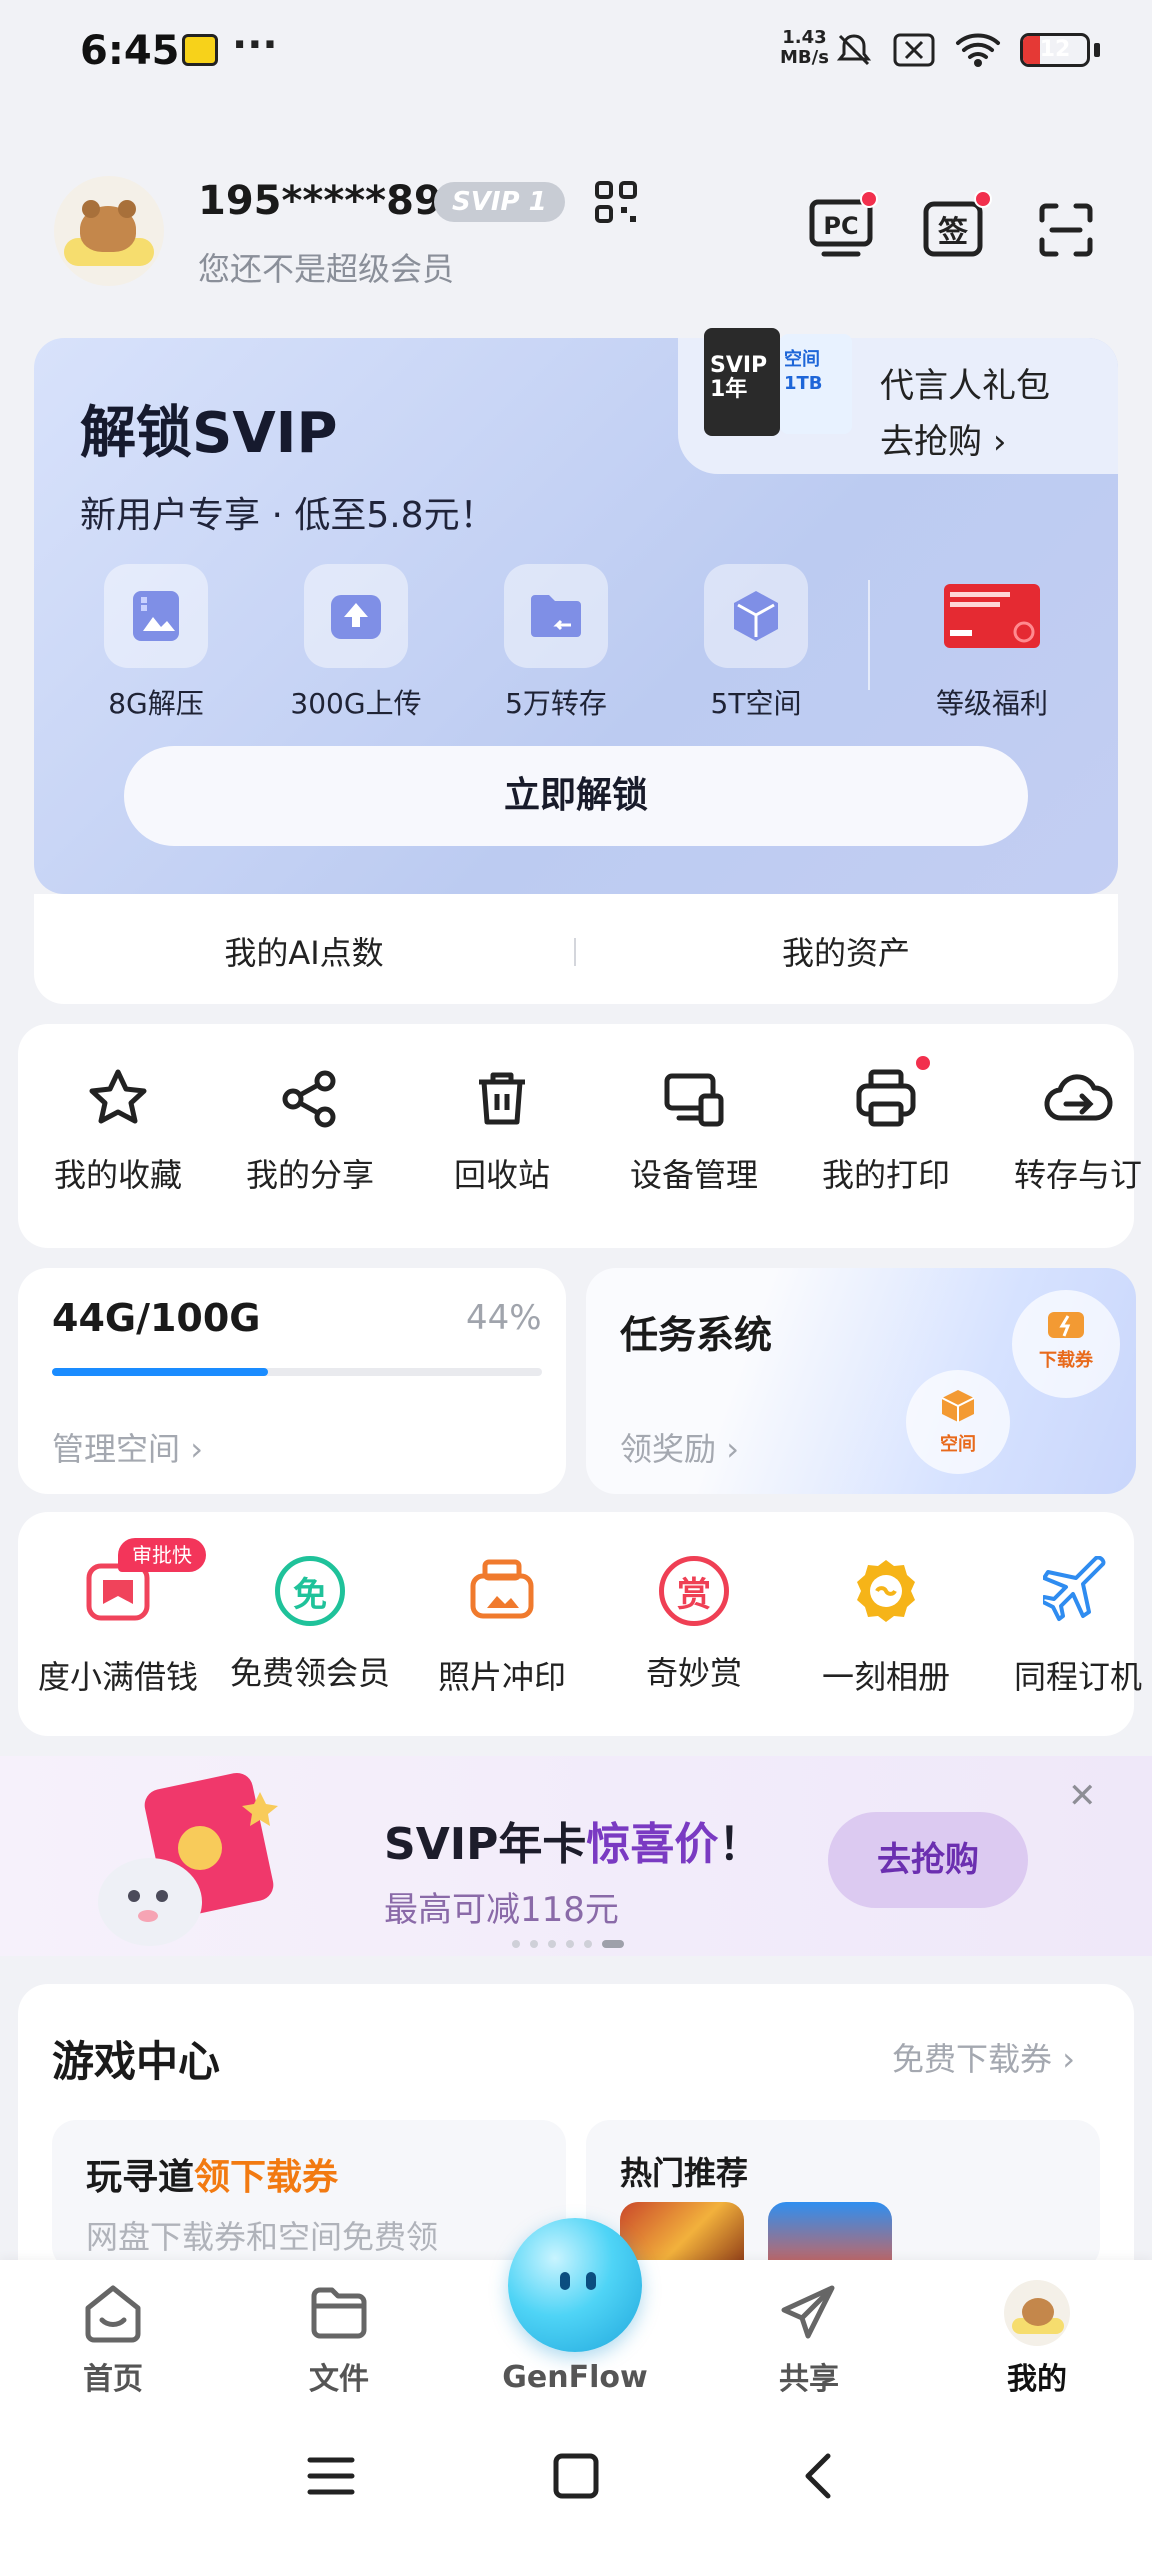  What do you see at coordinates (885, 1175) in the screenshot?
I see `tool-label: 我的打印` at bounding box center [885, 1175].